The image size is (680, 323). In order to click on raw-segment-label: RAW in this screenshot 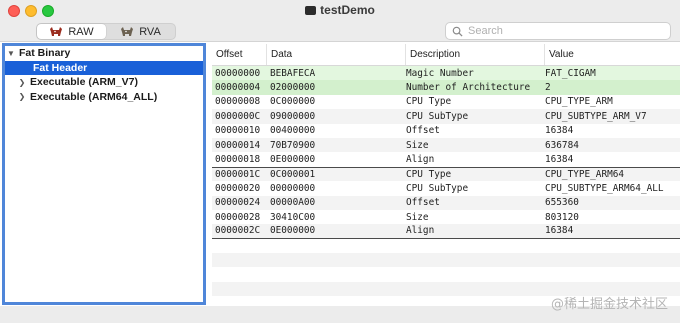, I will do `click(81, 31)`.